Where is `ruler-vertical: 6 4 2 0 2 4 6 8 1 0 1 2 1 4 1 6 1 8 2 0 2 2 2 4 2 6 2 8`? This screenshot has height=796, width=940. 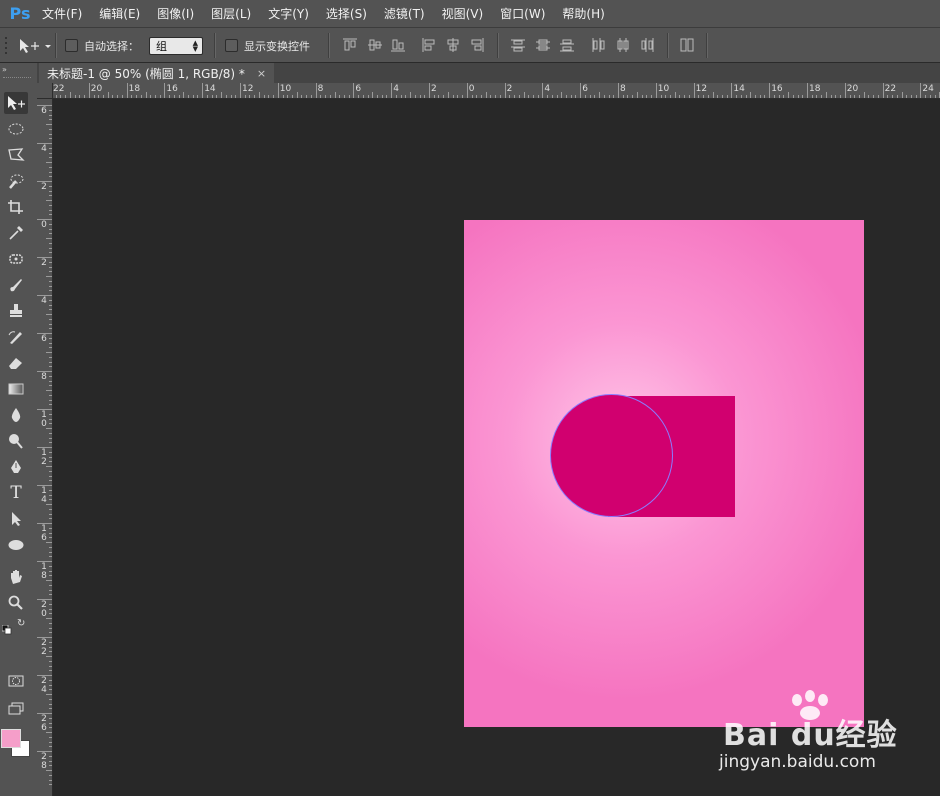
ruler-vertical: 6 4 2 0 2 4 6 8 1 0 1 2 1 4 1 6 1 8 2 0 2 2 2 4 2 6 2 8 is located at coordinates (45, 447).